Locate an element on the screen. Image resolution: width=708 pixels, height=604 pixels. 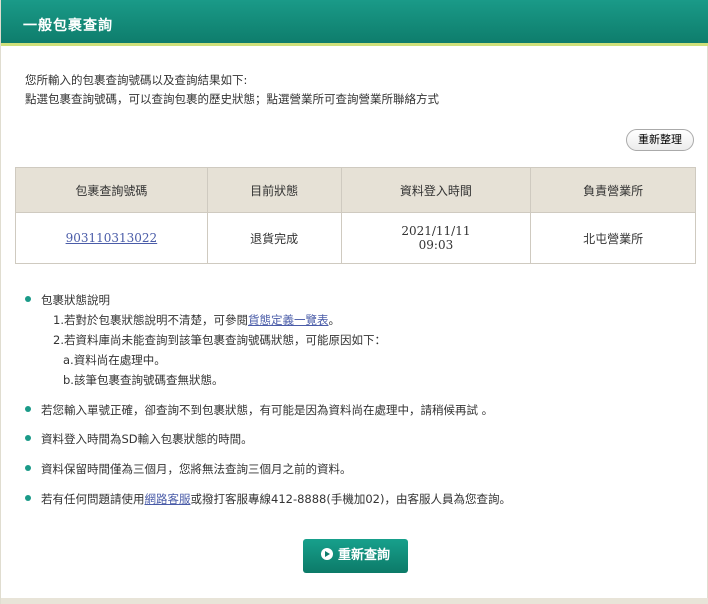
tracking-number-link: 903110313022 is located at coordinates (112, 238).